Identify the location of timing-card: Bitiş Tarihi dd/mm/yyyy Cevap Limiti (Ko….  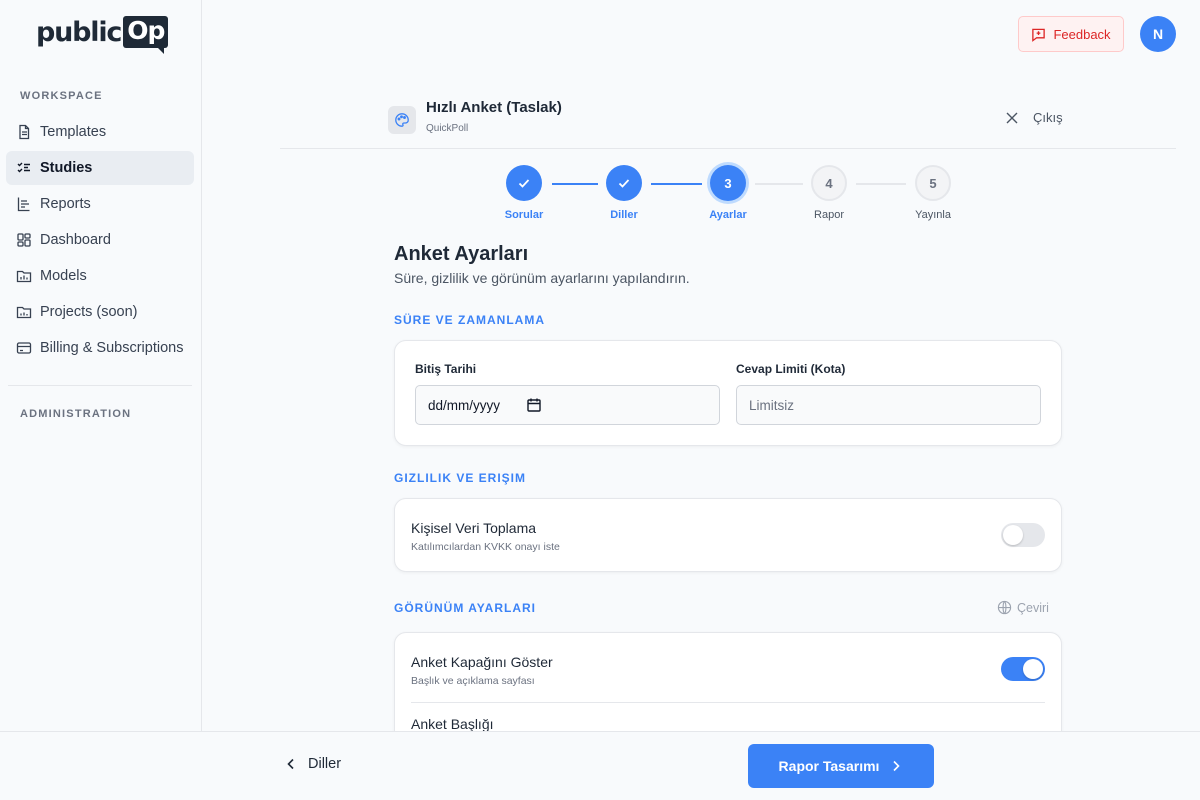
(728, 393).